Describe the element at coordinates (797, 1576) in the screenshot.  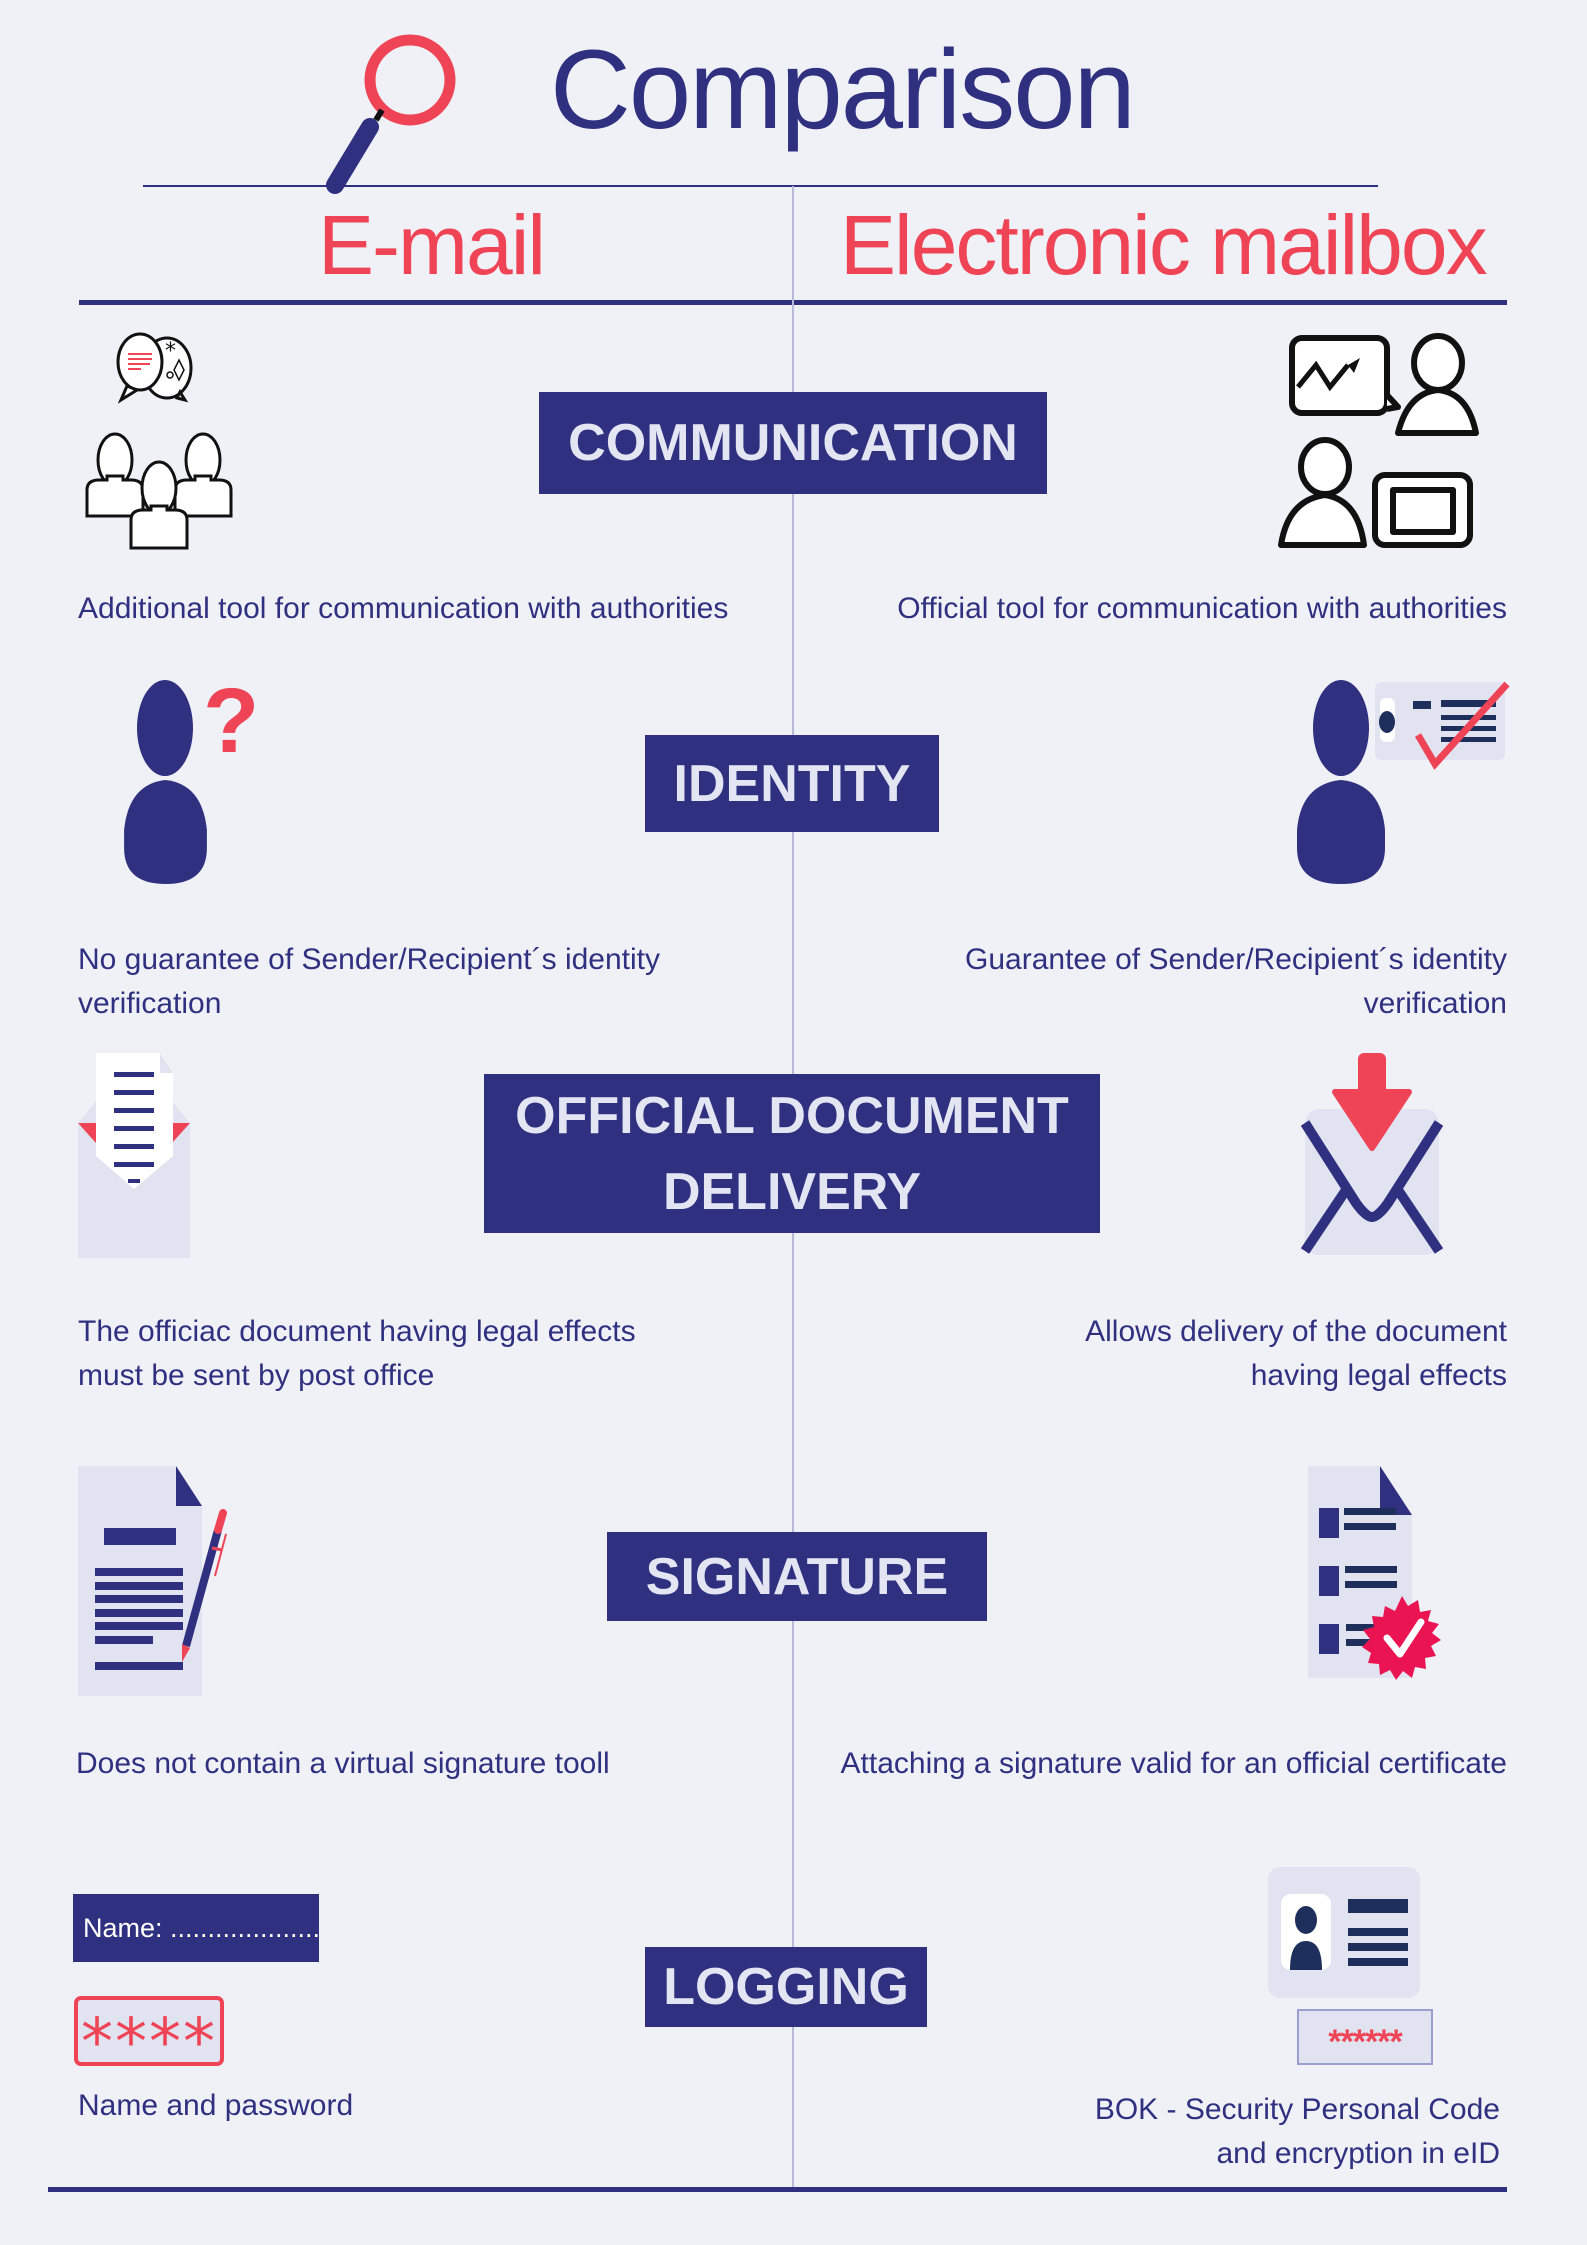
I see `section-label-signature: SIGNATURE` at that location.